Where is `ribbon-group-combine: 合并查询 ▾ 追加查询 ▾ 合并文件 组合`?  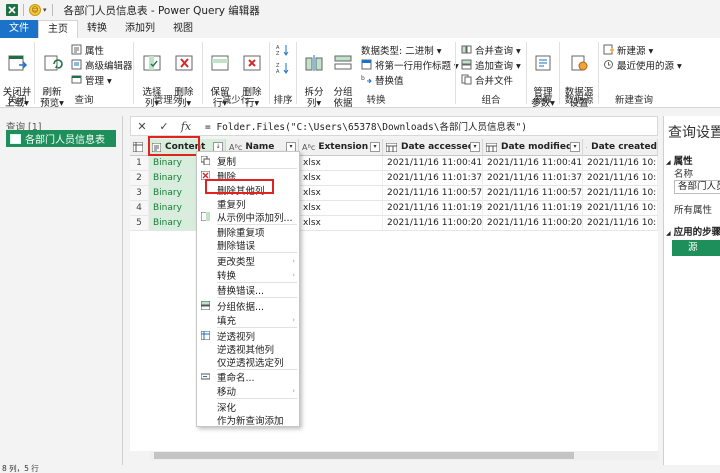 ribbon-group-combine: 合并查询 ▾ 追加查询 ▾ 合并文件 组合 is located at coordinates (491, 73).